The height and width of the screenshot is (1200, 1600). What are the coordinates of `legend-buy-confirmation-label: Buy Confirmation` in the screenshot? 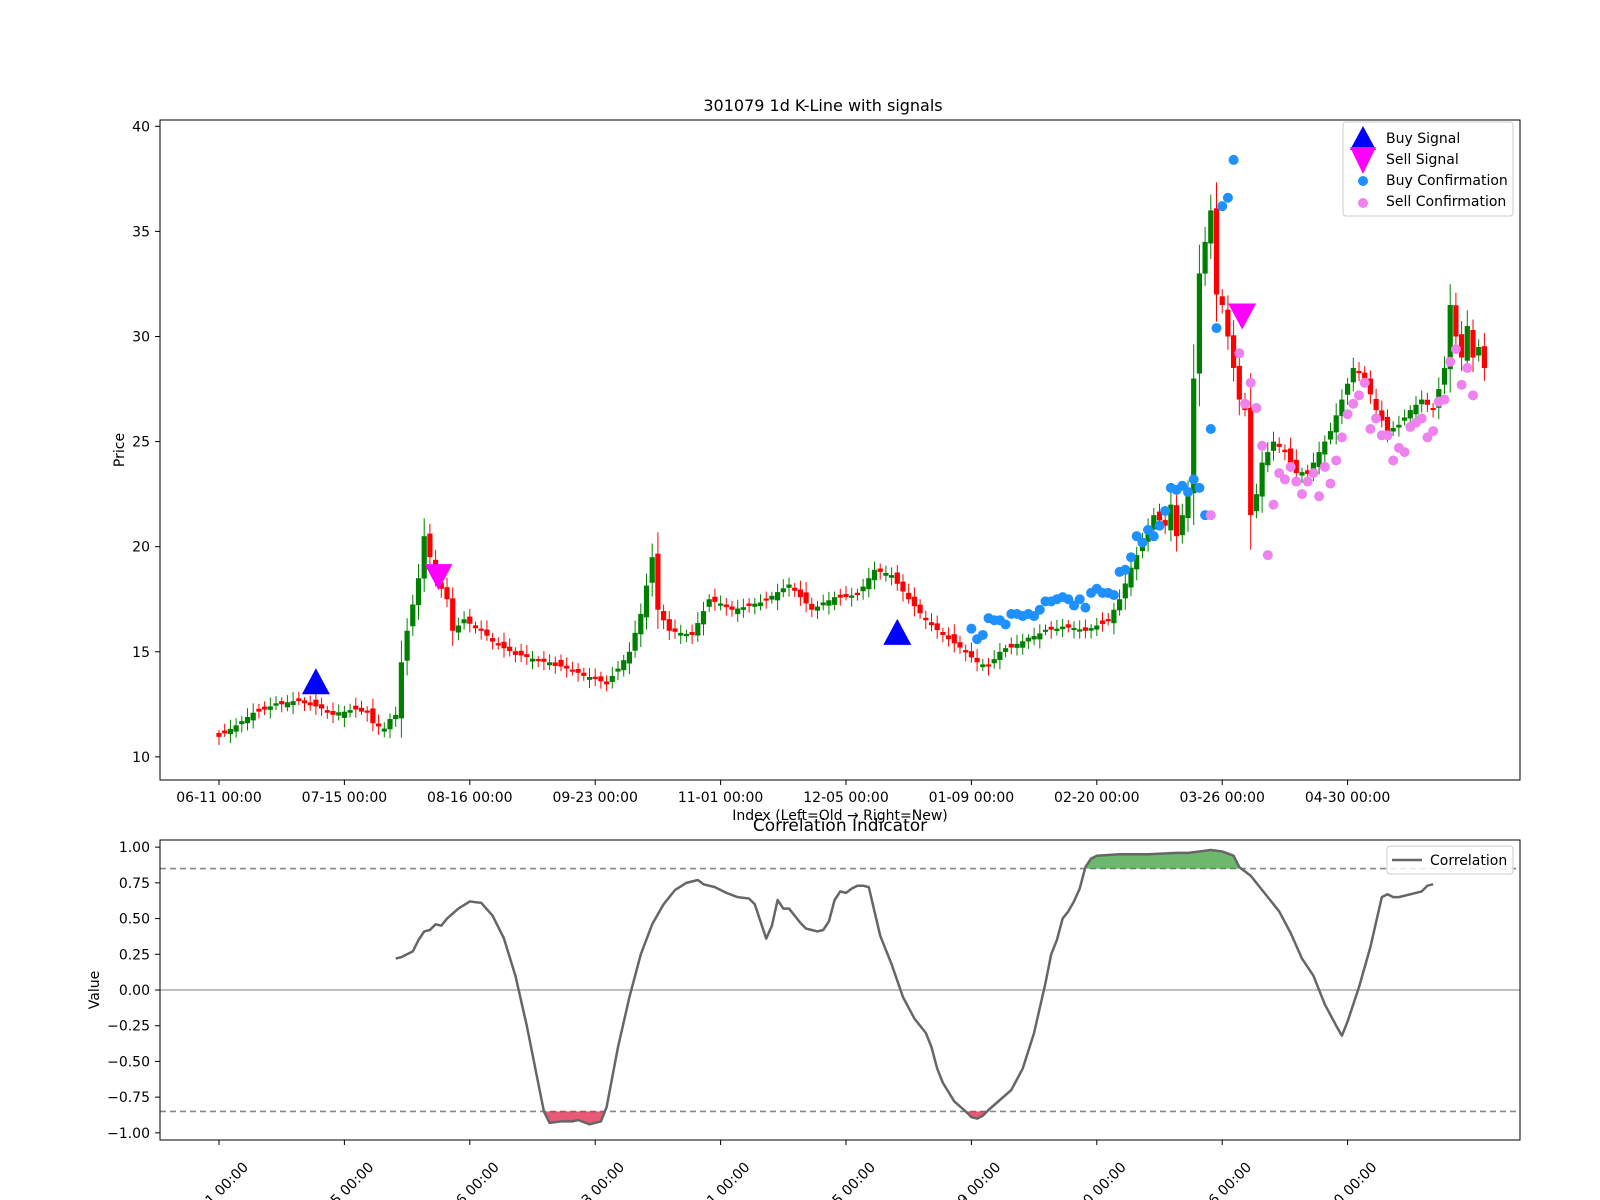 It's located at (1447, 181).